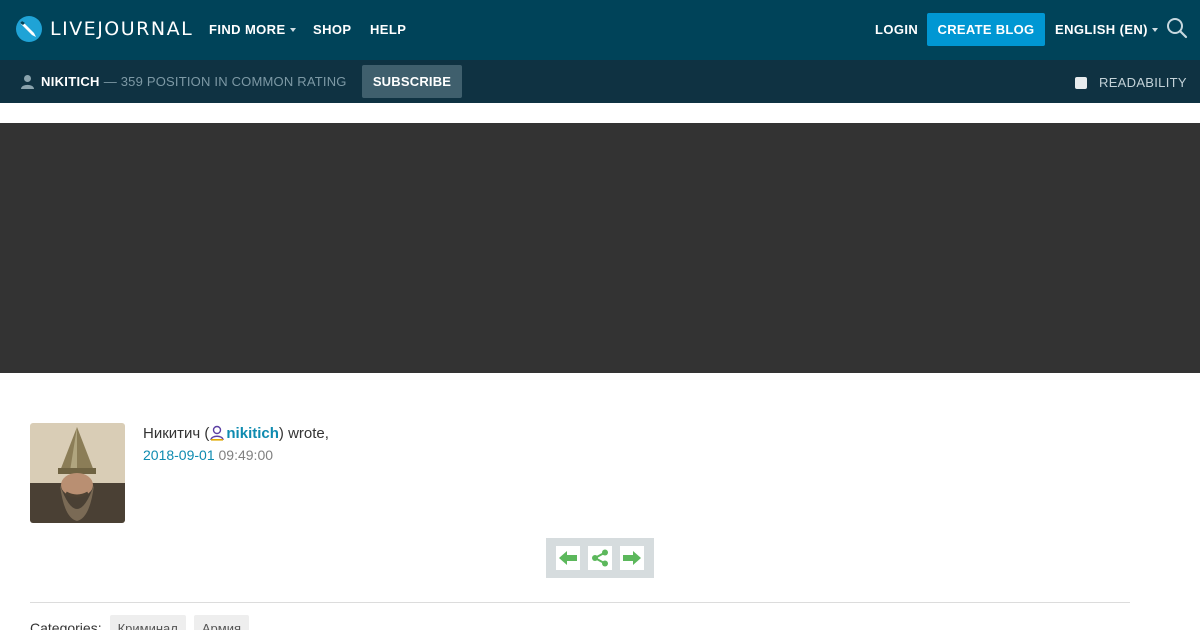  Describe the element at coordinates (580, 602) in the screenshot. I see `section-divider` at that location.